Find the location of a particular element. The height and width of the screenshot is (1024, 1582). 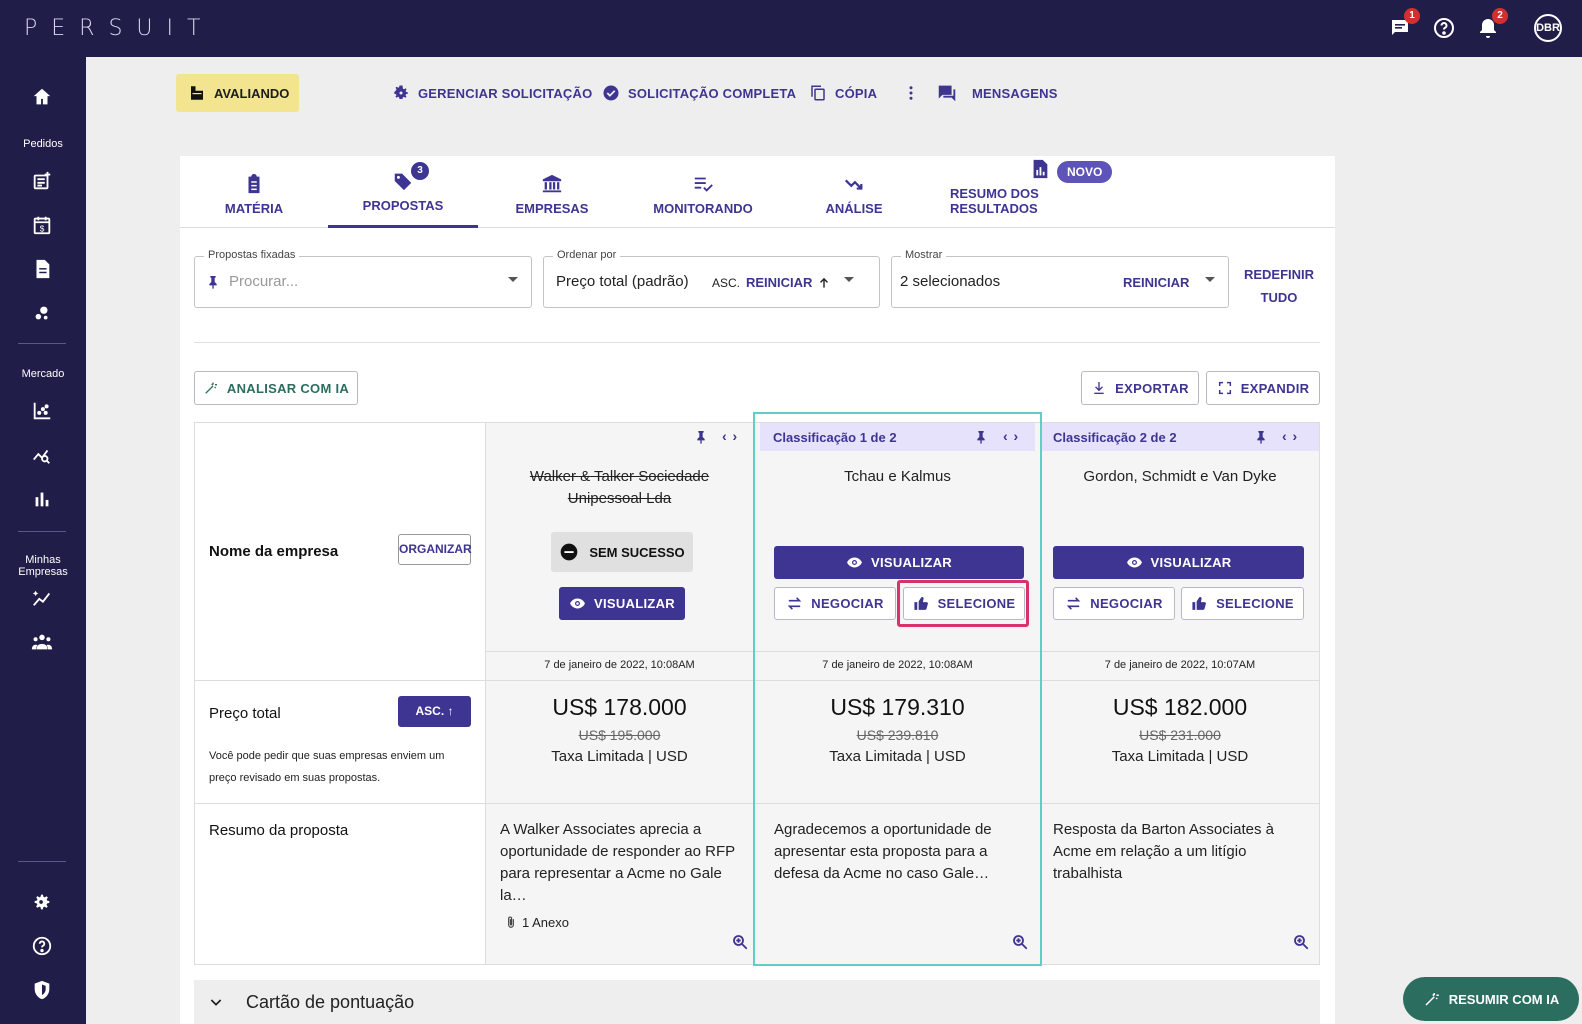

unsuccessful-status: SEM SUCESSO is located at coordinates (622, 552).